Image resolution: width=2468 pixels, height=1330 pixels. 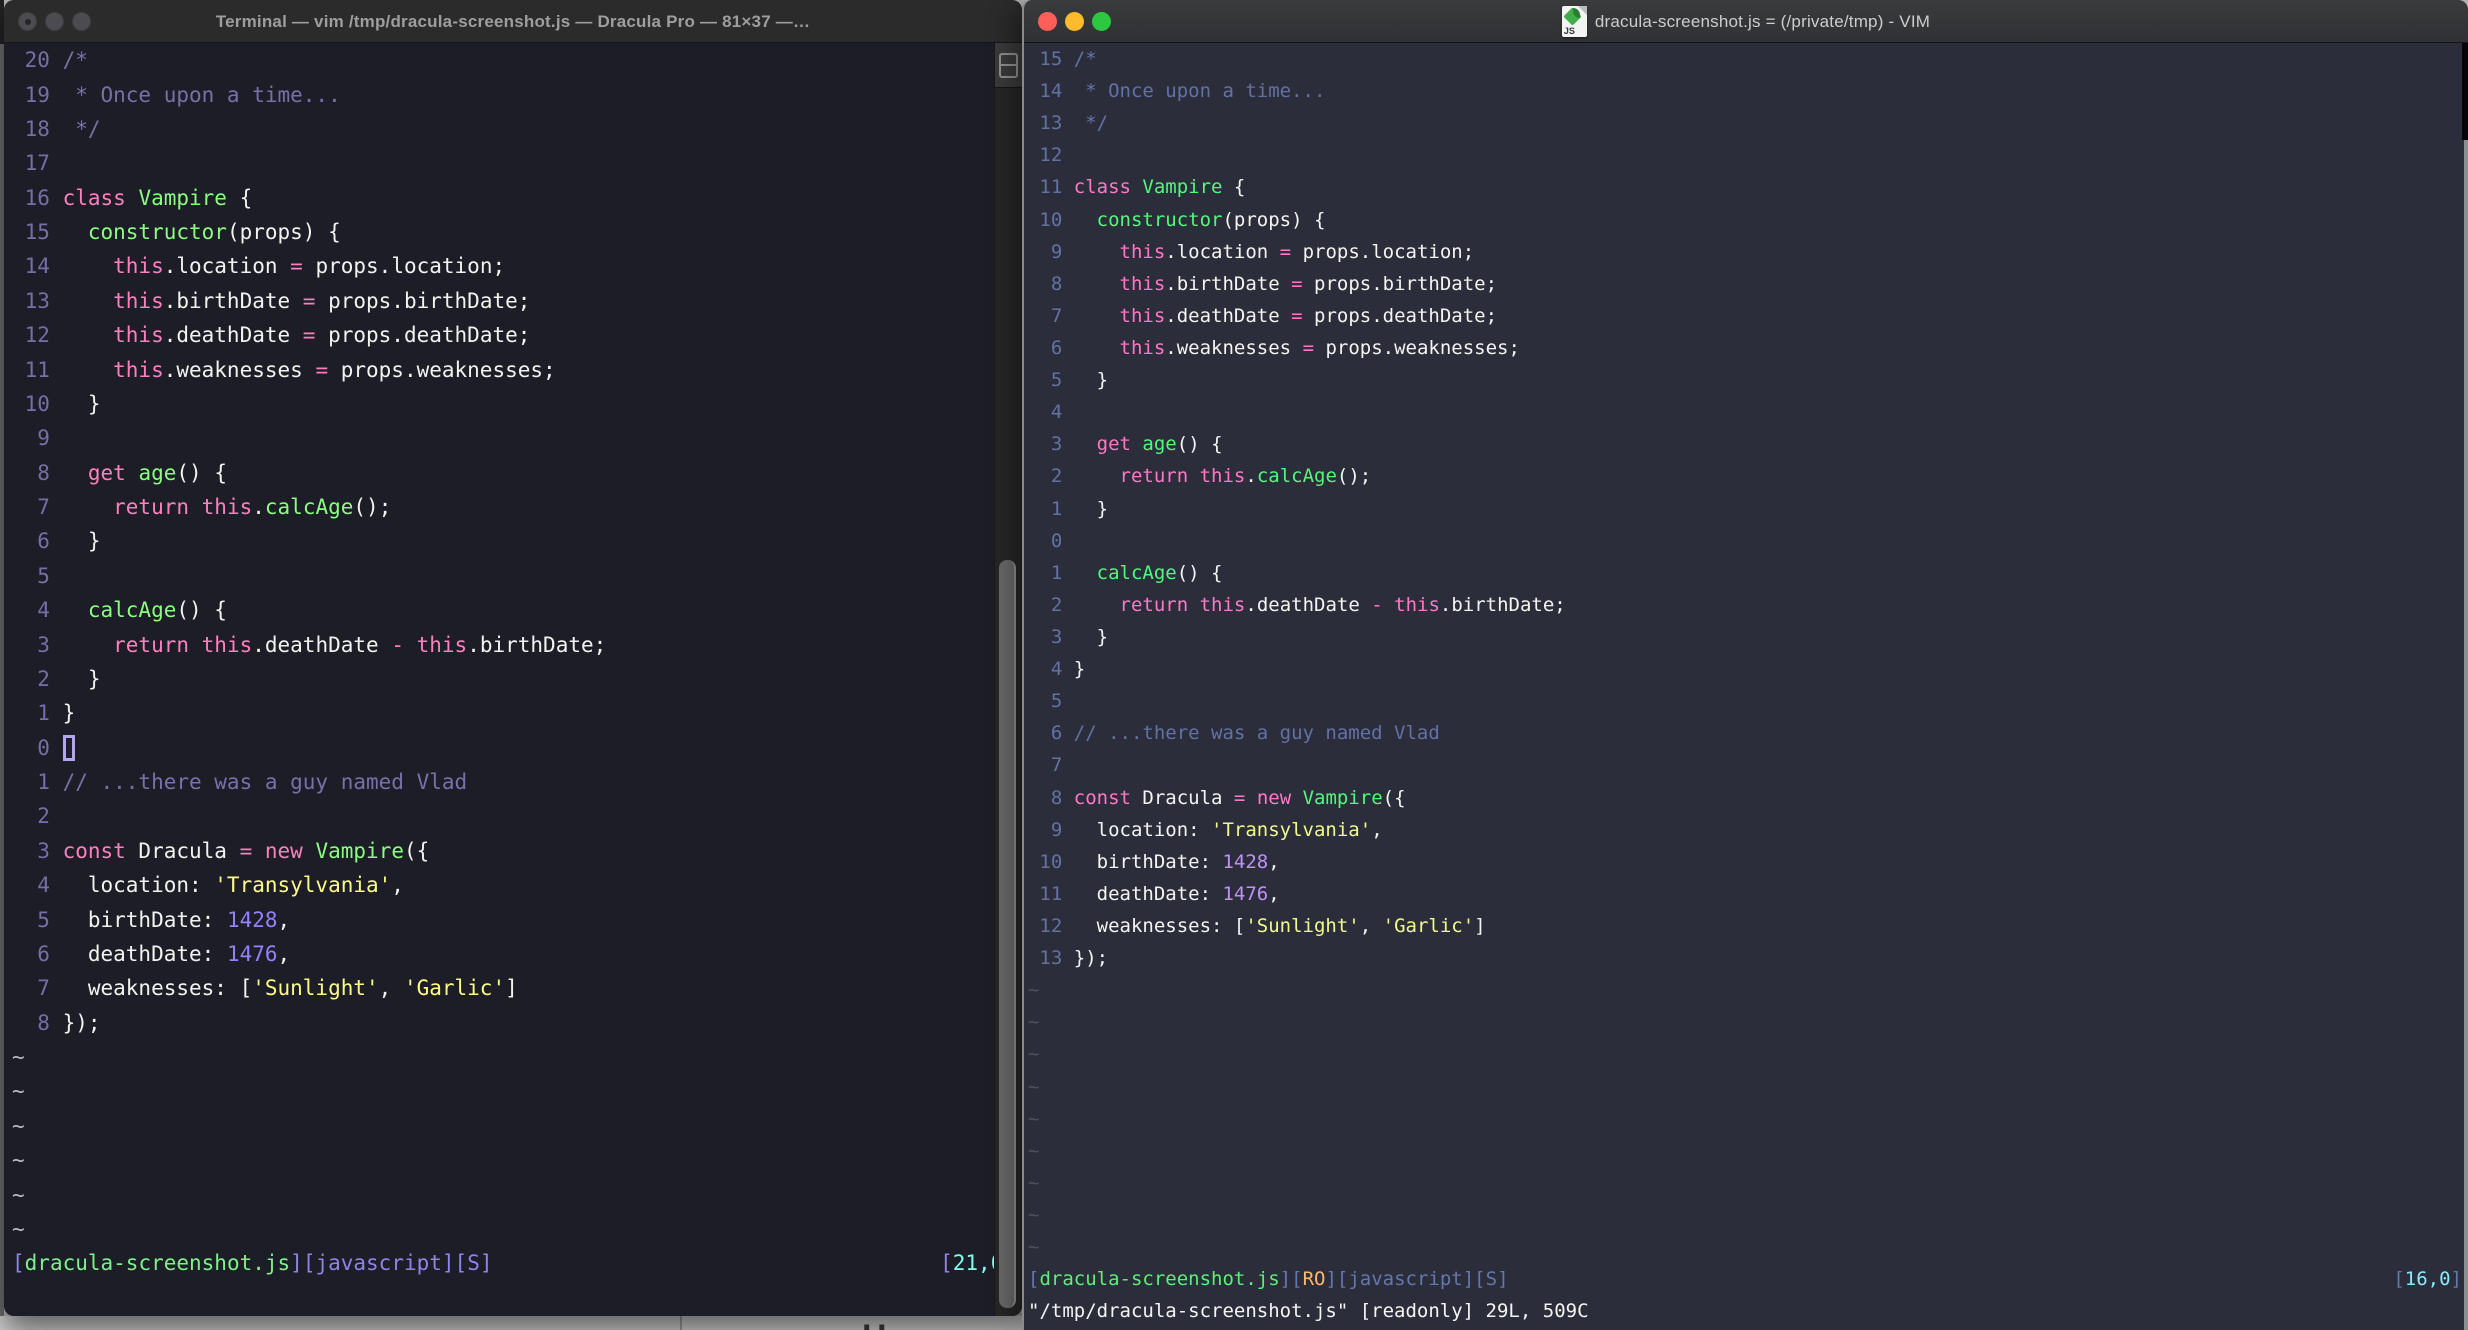 What do you see at coordinates (1405, 1279) in the screenshot?
I see `status-token: javascript` at bounding box center [1405, 1279].